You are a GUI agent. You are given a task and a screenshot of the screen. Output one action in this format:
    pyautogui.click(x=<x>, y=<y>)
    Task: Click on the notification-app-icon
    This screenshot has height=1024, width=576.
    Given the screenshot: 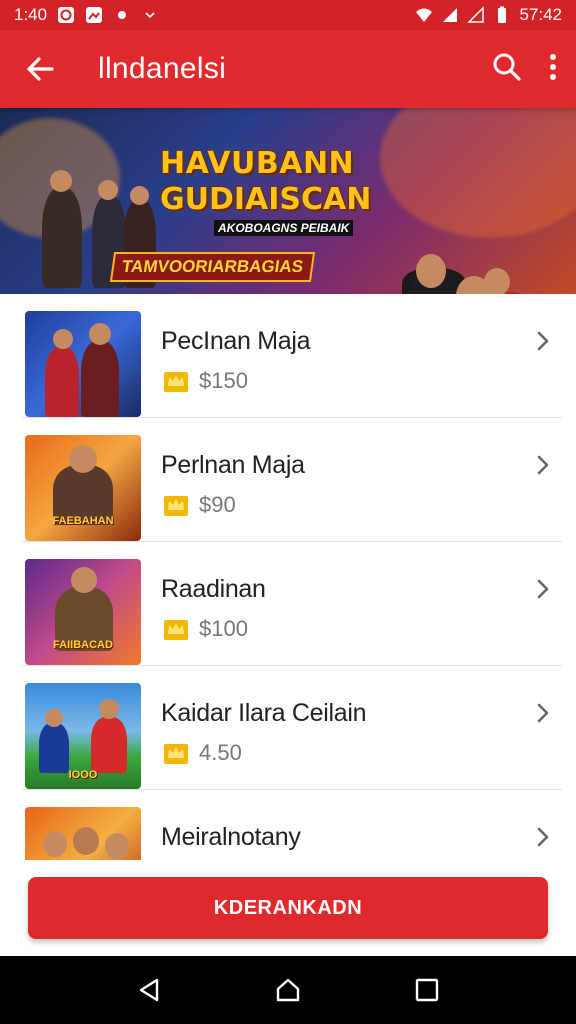 What is the action you would take?
    pyautogui.click(x=66, y=15)
    